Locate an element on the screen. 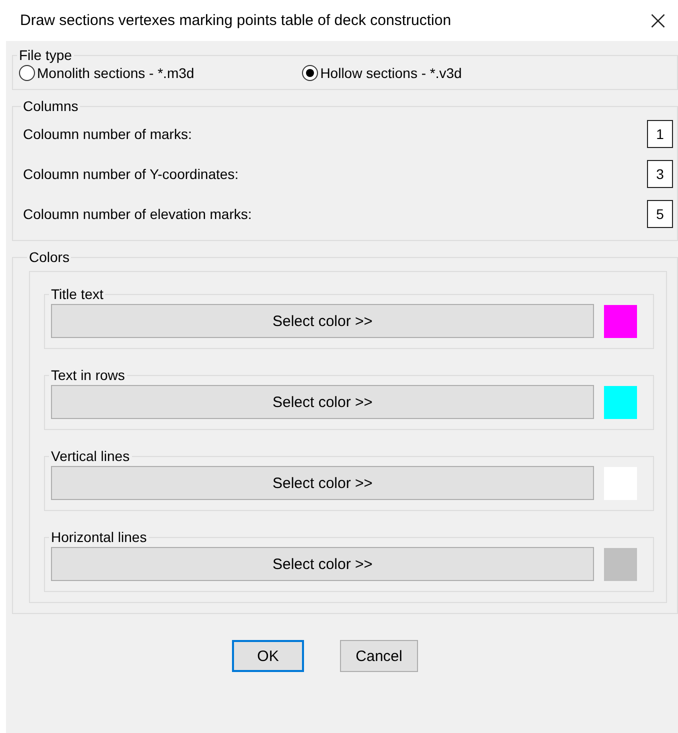 The height and width of the screenshot is (733, 678). group-label: Colors is located at coordinates (49, 257).